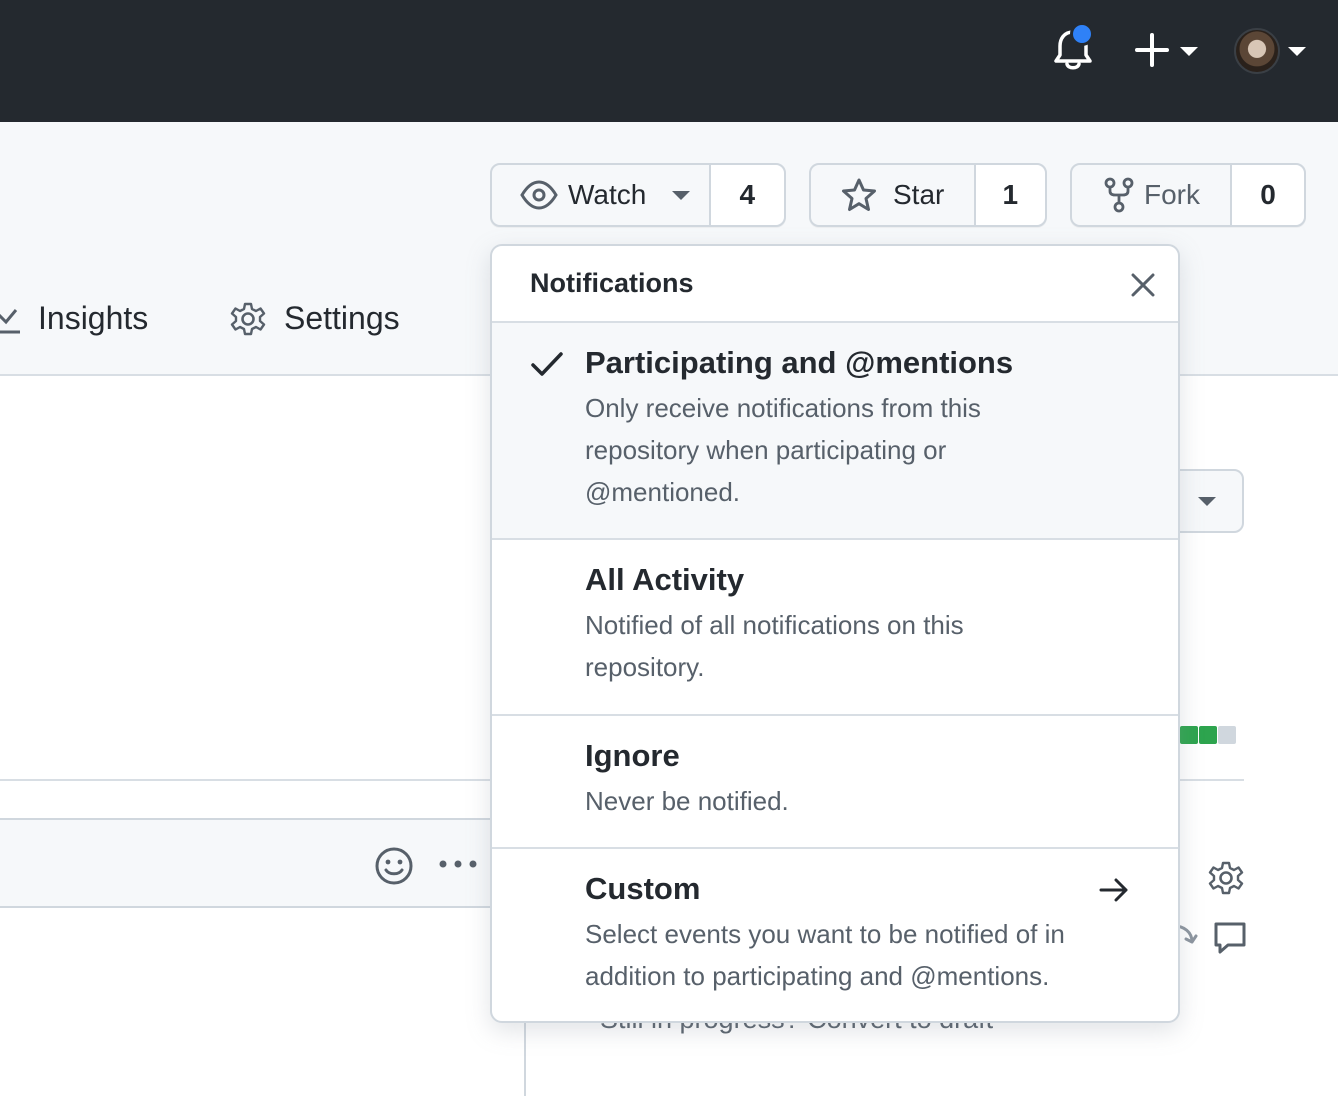  I want to click on fork-button: Fork, so click(1152, 195).